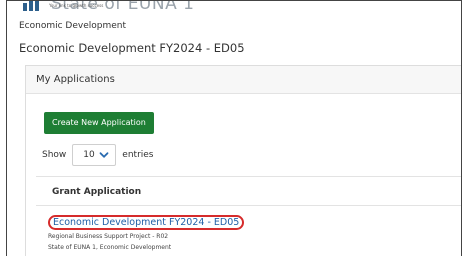  Describe the element at coordinates (89, 155) in the screenshot. I see `entries-value: 10` at that location.